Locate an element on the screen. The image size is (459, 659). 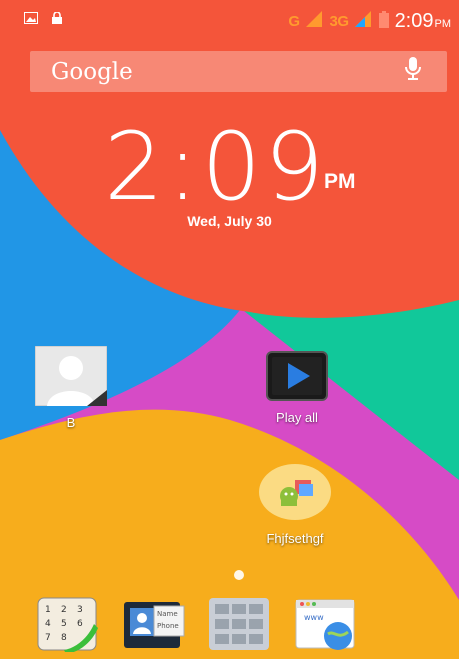
lock-notification-icon is located at coordinates (57, 20).